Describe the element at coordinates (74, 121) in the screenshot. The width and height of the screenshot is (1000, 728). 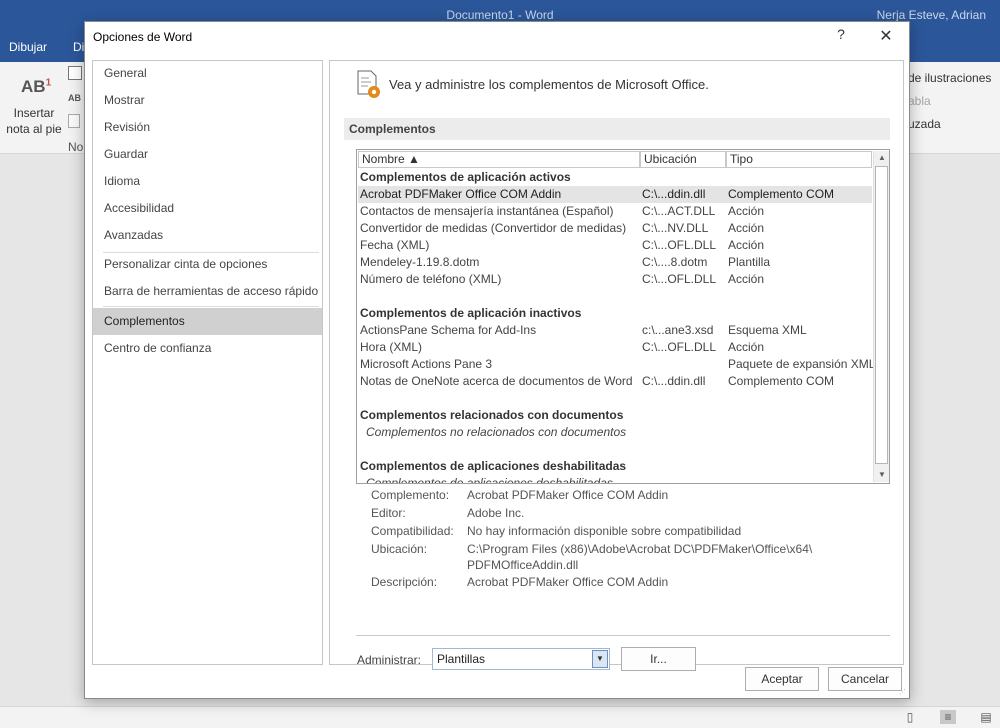
I see `show-notes-icon` at that location.